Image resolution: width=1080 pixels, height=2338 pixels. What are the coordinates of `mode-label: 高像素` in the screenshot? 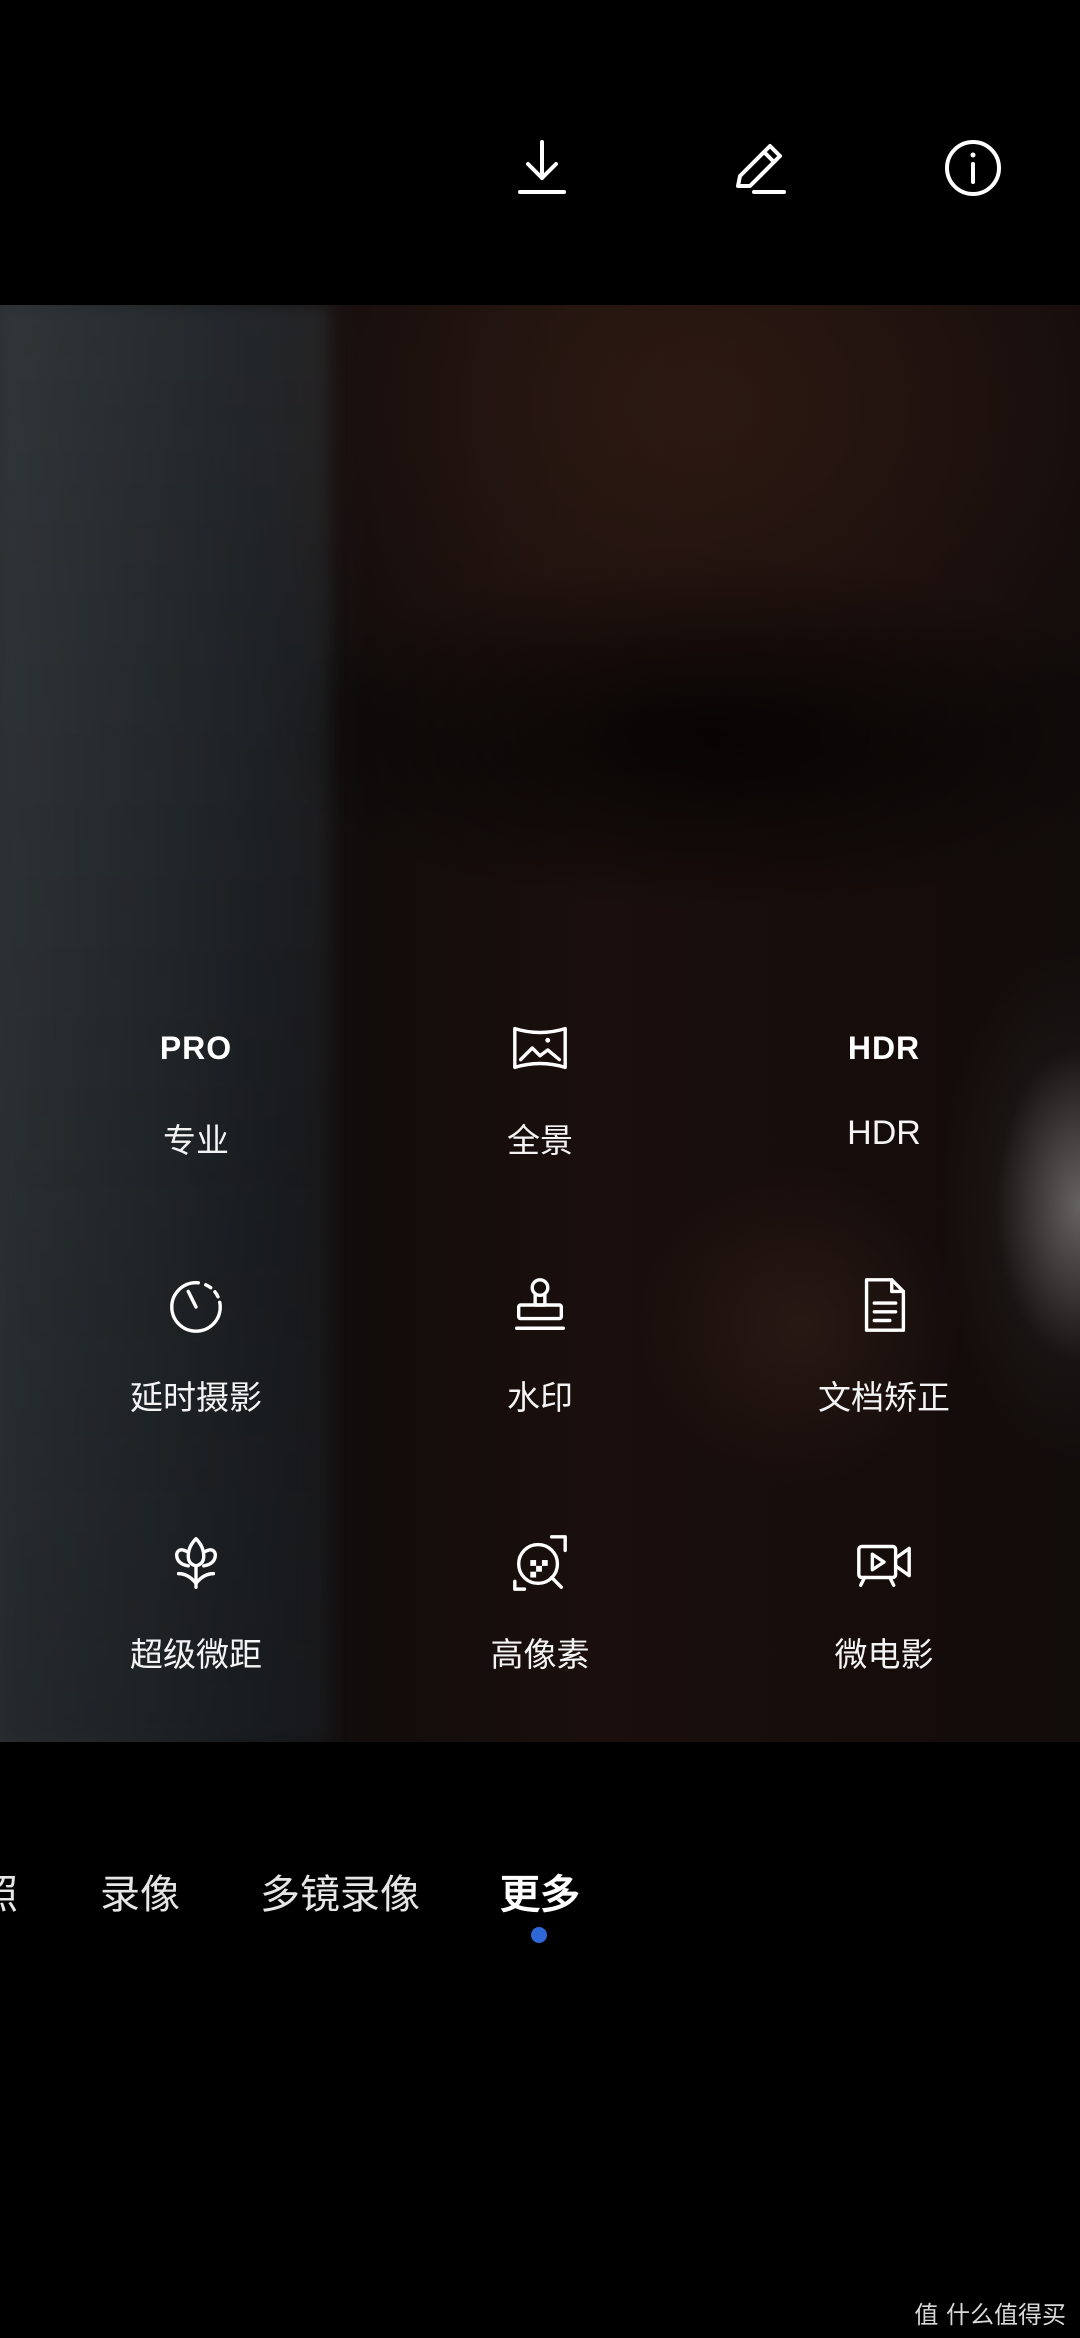 It's located at (540, 1654).